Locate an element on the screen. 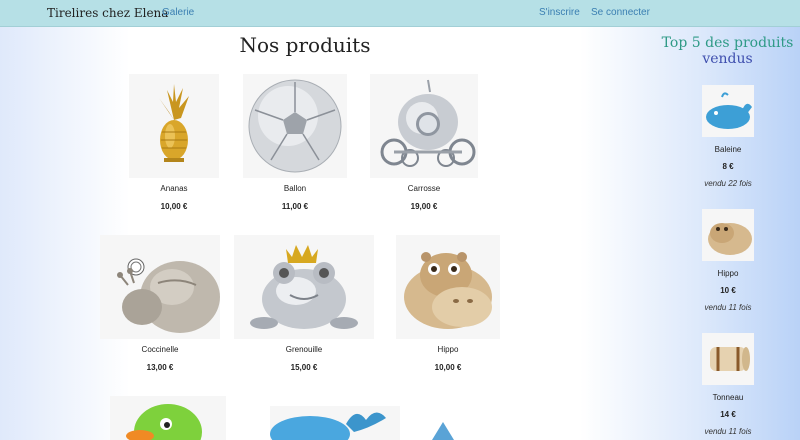 This screenshot has width=800, height=440. football-image is located at coordinates (295, 126).